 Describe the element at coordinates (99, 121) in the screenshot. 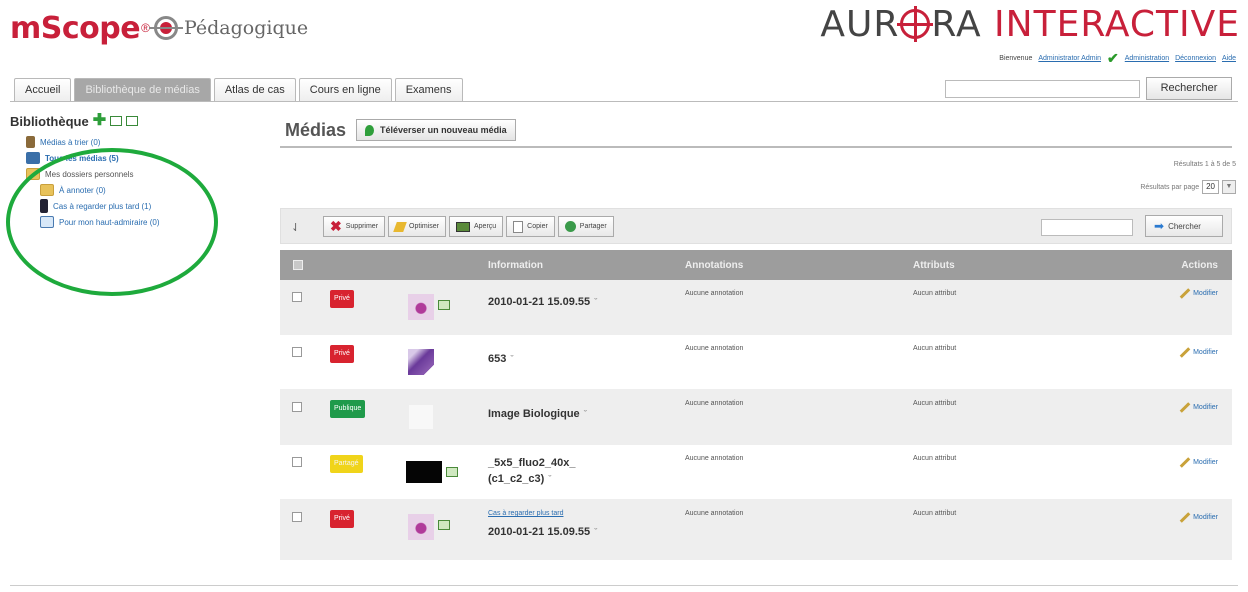

I see `add-folder-icon: ✚` at that location.